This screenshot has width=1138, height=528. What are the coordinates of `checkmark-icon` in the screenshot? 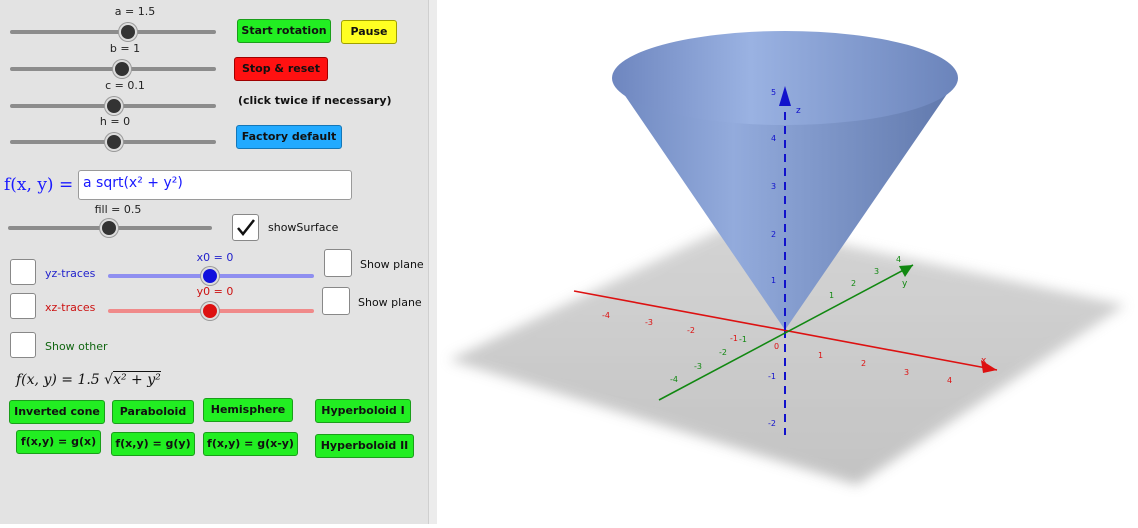 It's located at (246, 227).